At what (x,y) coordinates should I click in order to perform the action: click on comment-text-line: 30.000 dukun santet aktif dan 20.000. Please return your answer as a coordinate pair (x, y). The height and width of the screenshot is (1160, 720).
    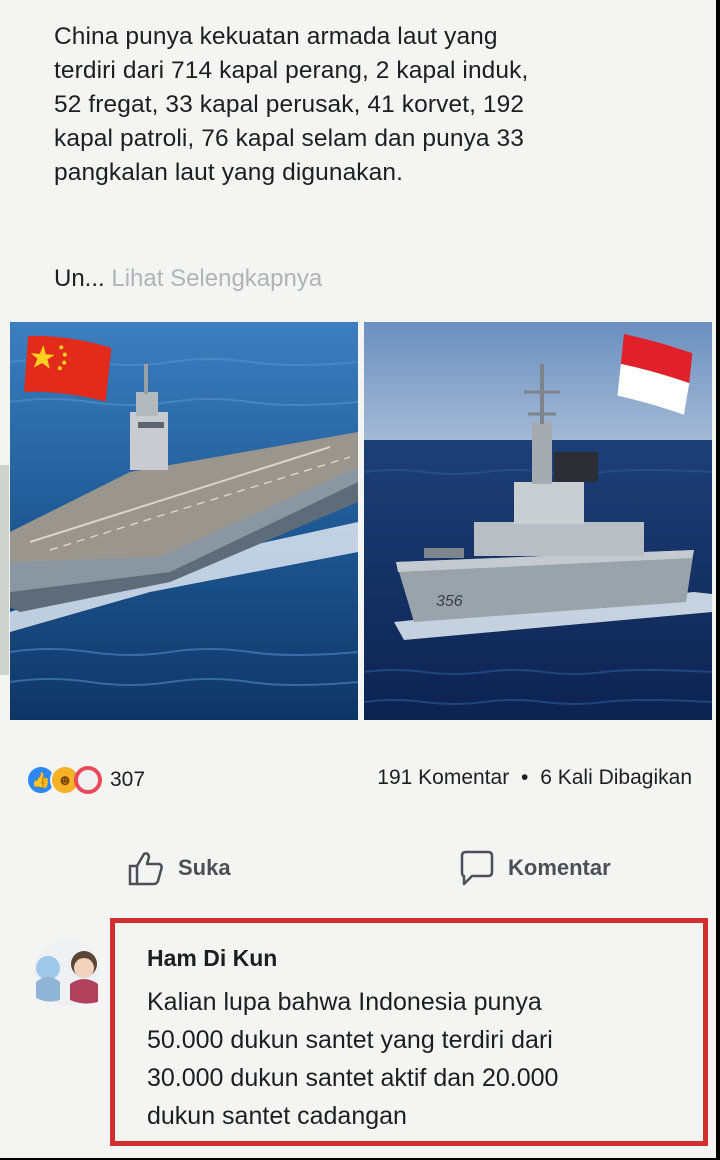
    Looking at the image, I should click on (353, 1078).